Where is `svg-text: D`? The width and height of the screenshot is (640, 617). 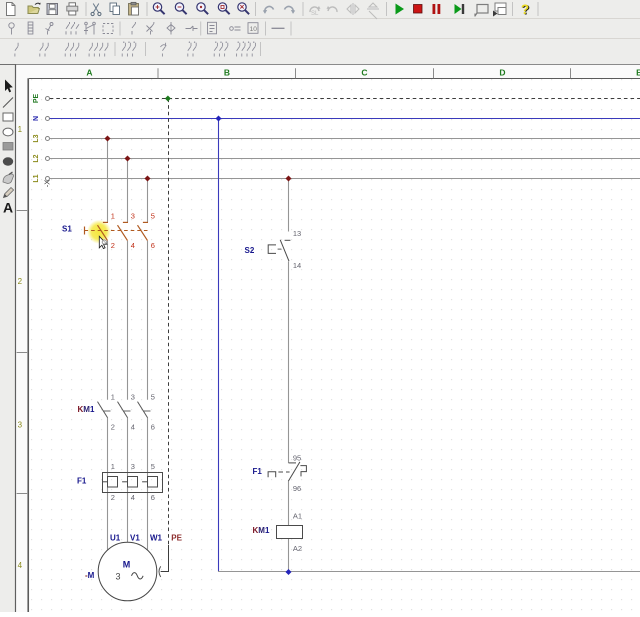
svg-text: D is located at coordinates (502, 72).